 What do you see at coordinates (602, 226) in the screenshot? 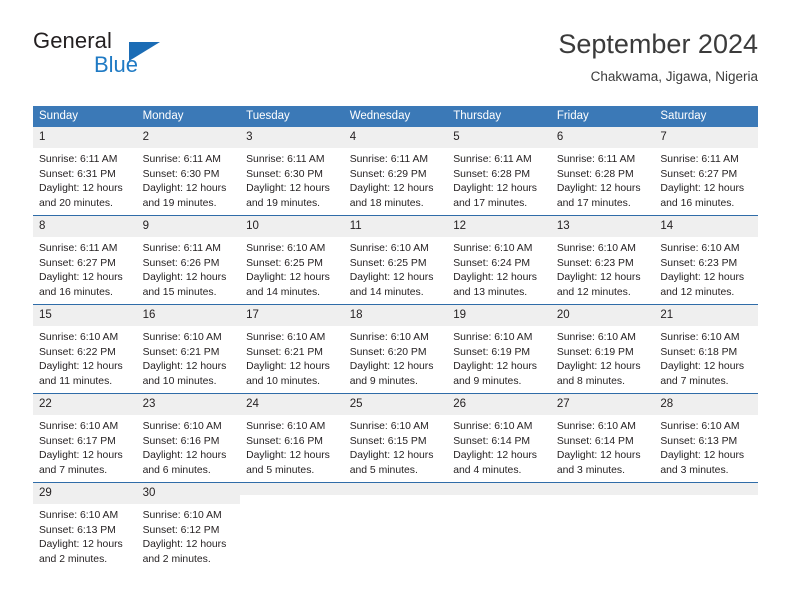
I see `day-number: 13` at bounding box center [602, 226].